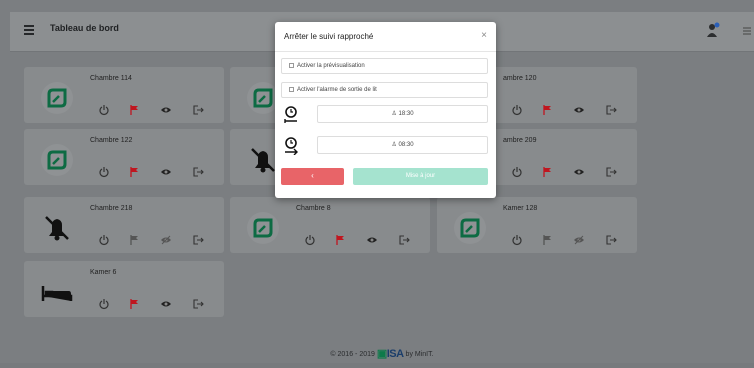  I want to click on bed-exit-checkbox: Activer l'alarme de sortie de lit, so click(384, 90).